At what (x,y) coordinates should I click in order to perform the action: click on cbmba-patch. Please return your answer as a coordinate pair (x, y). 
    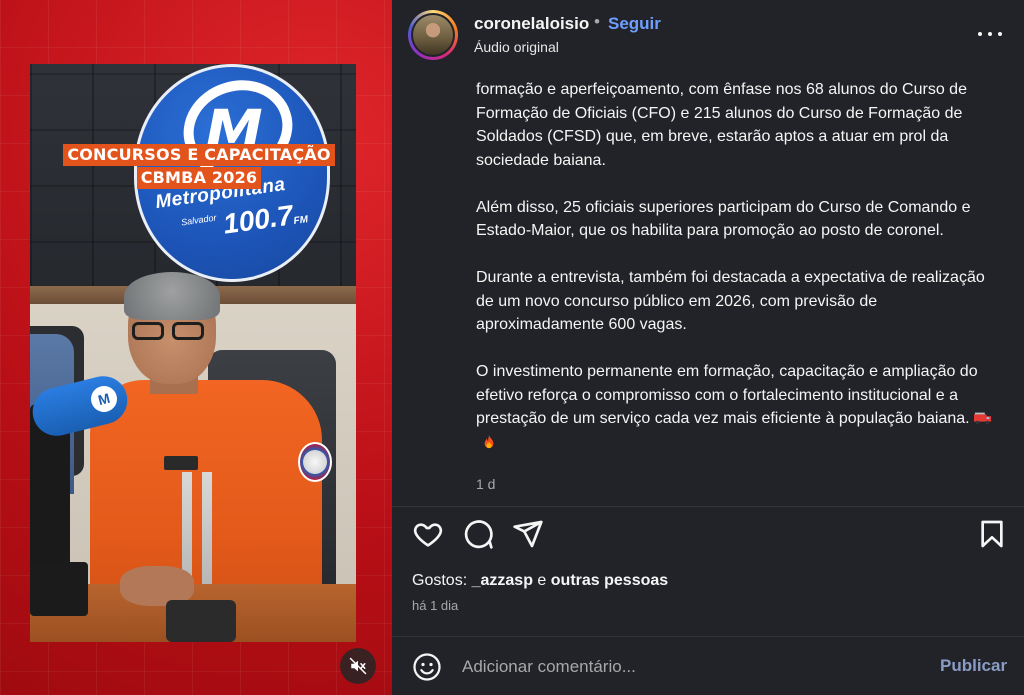
    Looking at the image, I should click on (315, 462).